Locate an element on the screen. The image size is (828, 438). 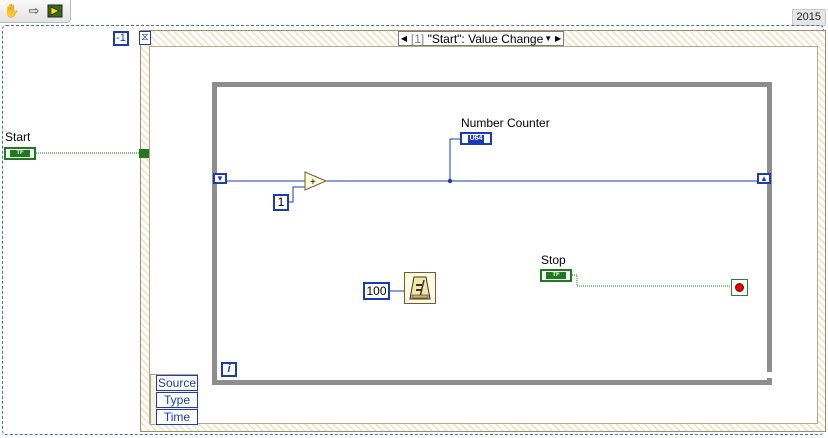
start-control: TF is located at coordinates (20, 153).